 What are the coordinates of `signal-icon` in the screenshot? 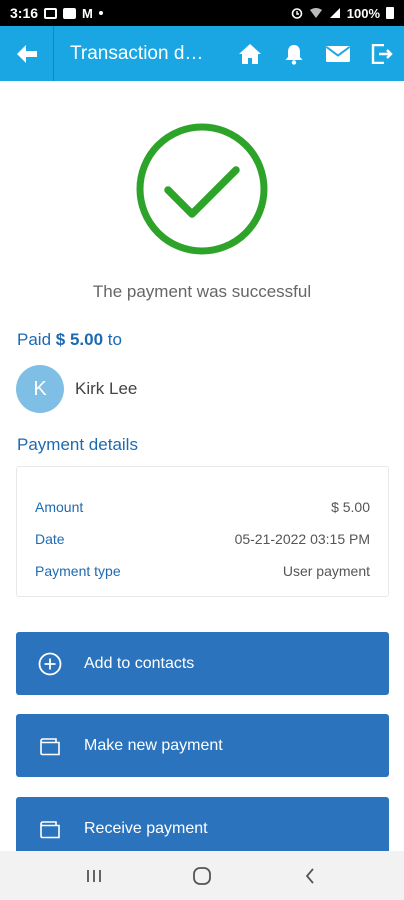 It's located at (335, 13).